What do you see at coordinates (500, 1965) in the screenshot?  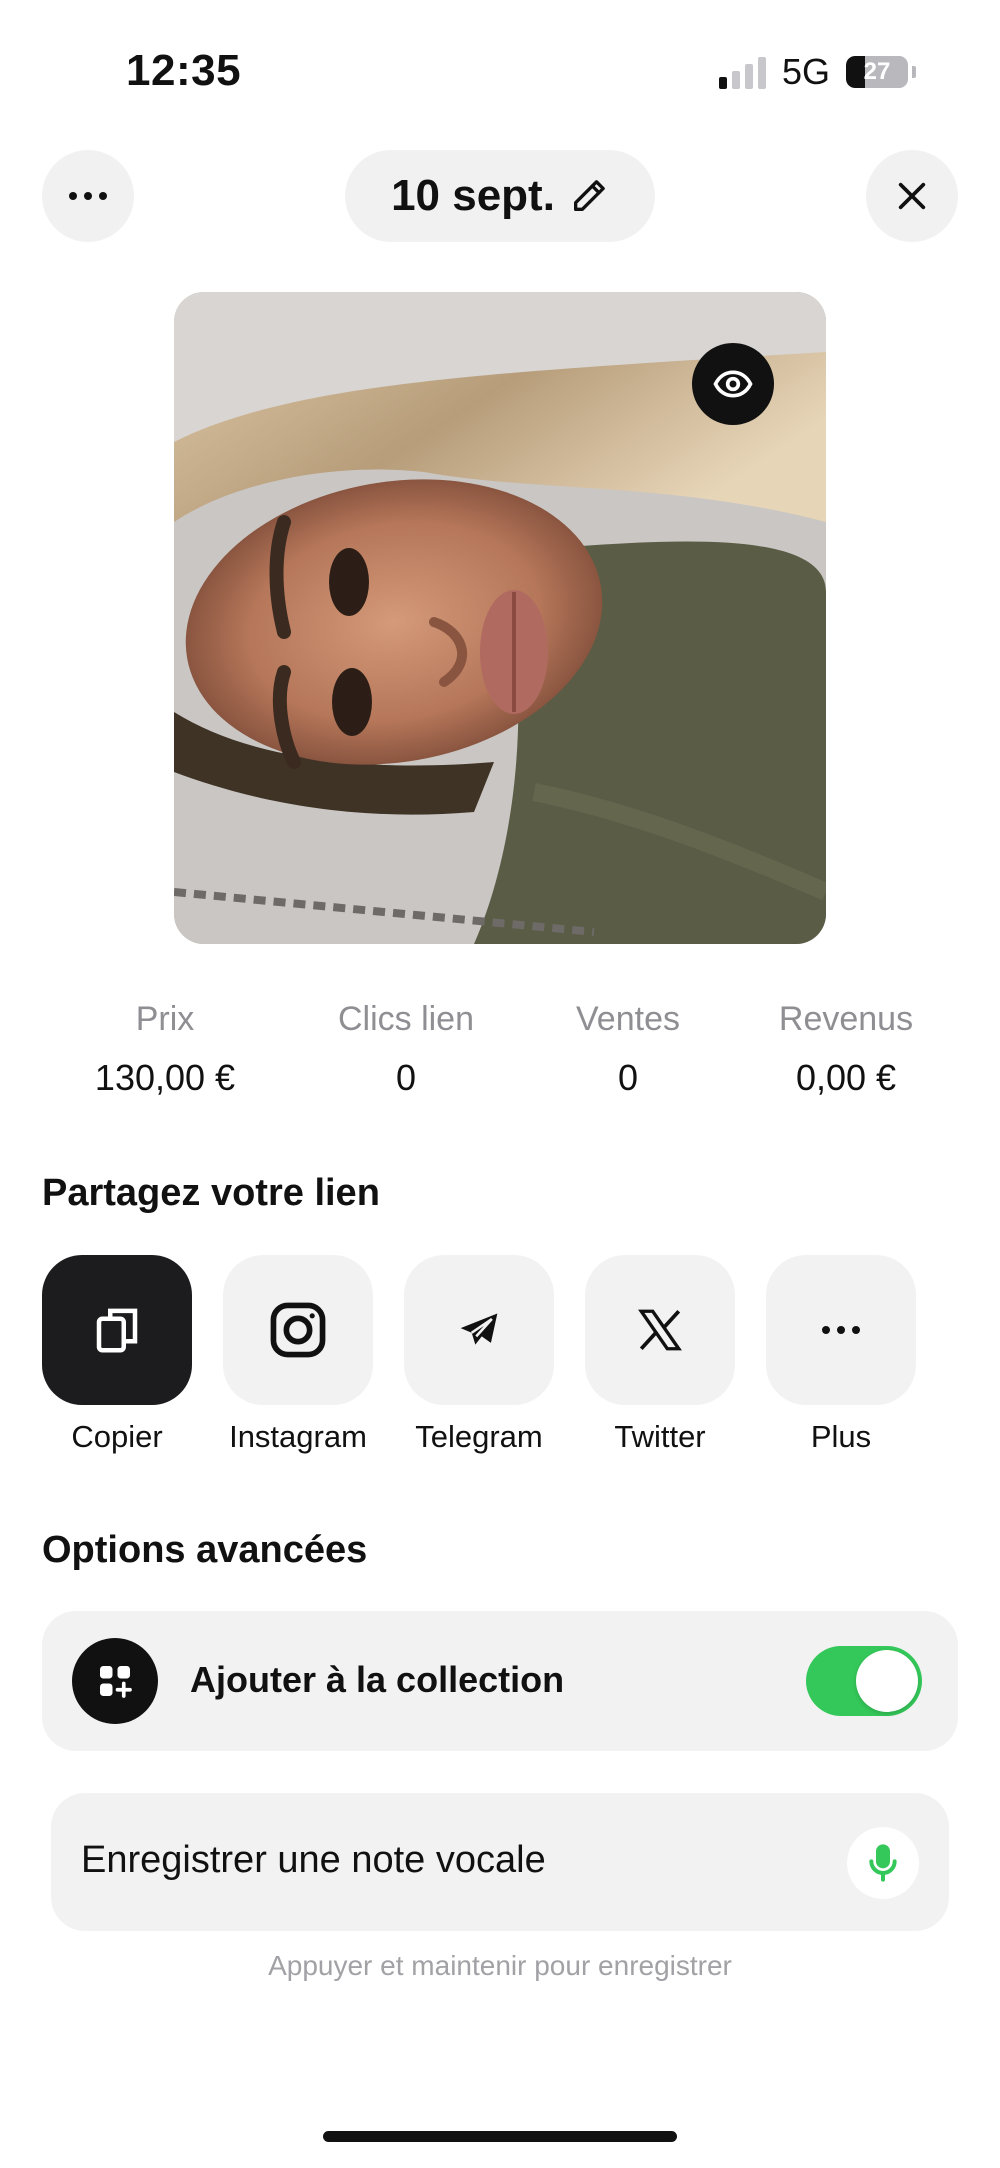 I see `voice-note-hint: Appuyer et maintenir pour enregistrer` at bounding box center [500, 1965].